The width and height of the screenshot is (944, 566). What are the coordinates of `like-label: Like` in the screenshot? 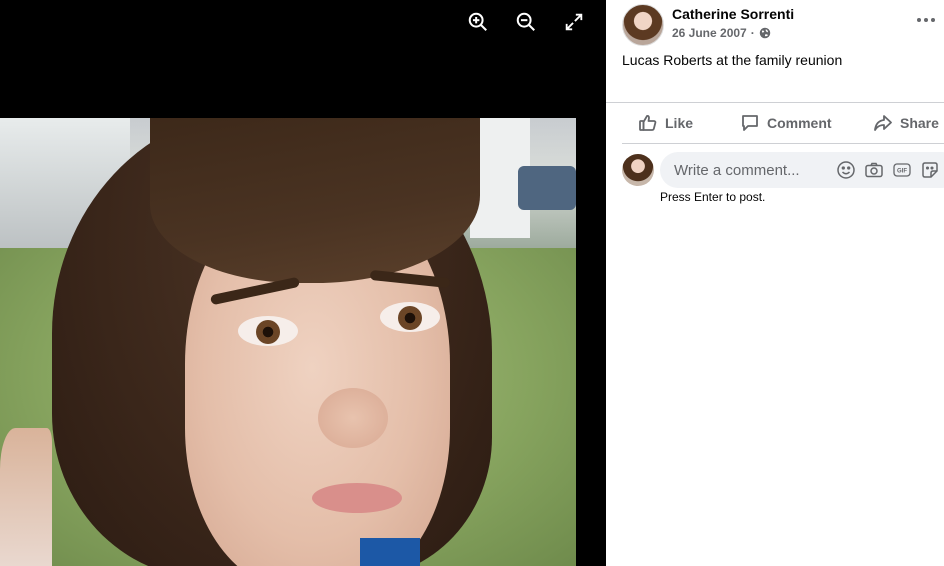 It's located at (679, 123).